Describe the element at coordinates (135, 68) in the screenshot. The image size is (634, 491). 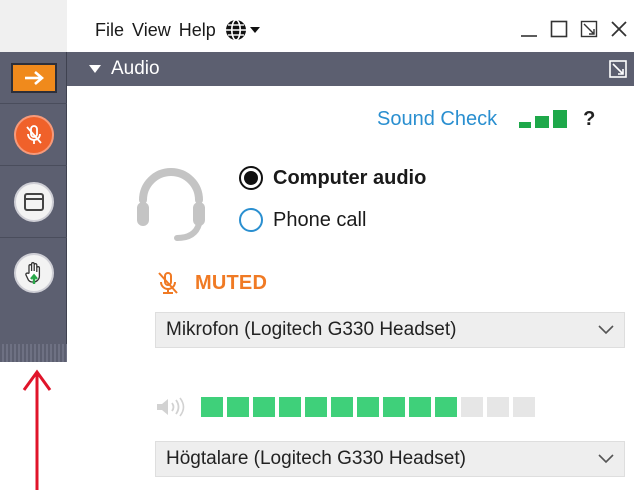
I see `audio-panel-title: Audio` at that location.